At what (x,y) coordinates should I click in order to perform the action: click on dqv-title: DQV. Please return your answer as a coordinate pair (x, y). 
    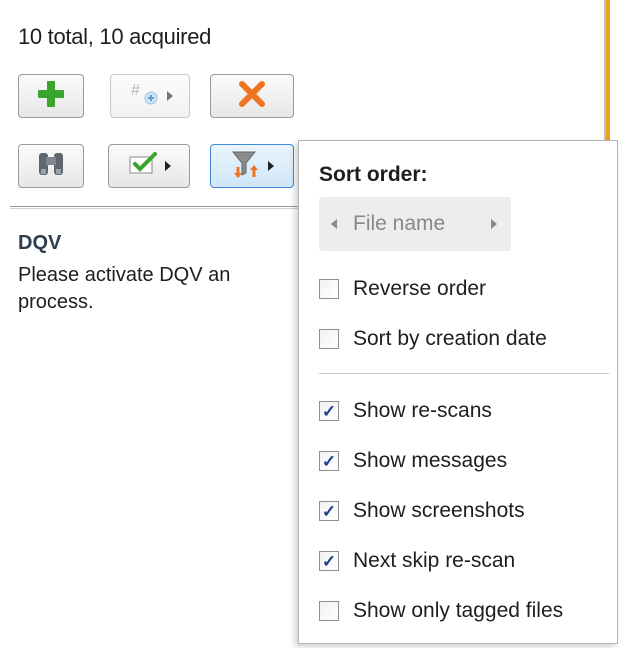
    Looking at the image, I should click on (40, 243).